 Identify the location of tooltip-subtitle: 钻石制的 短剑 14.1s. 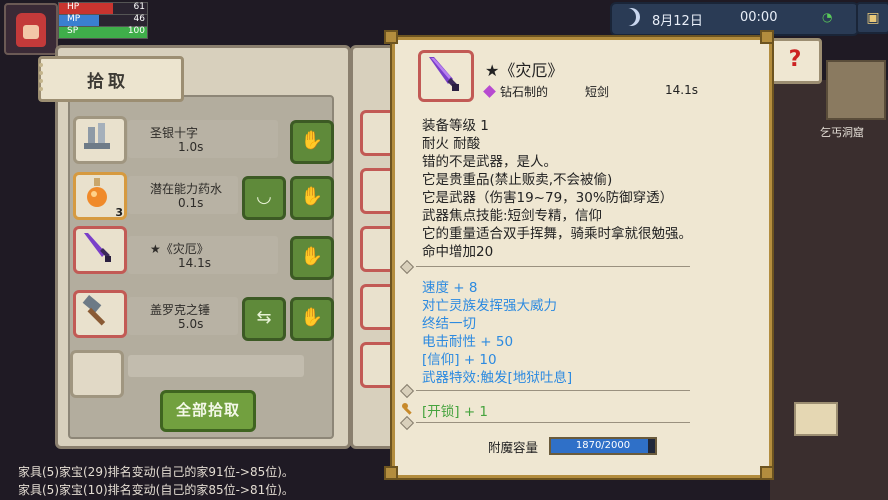
(590, 91).